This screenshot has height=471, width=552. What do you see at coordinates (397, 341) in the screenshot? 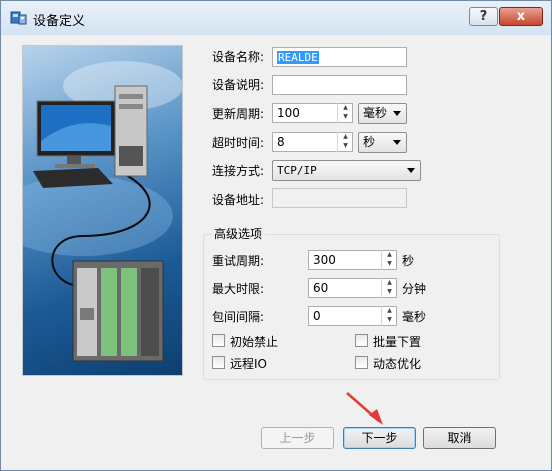
I see `batch-write-label: 批量下置` at bounding box center [397, 341].